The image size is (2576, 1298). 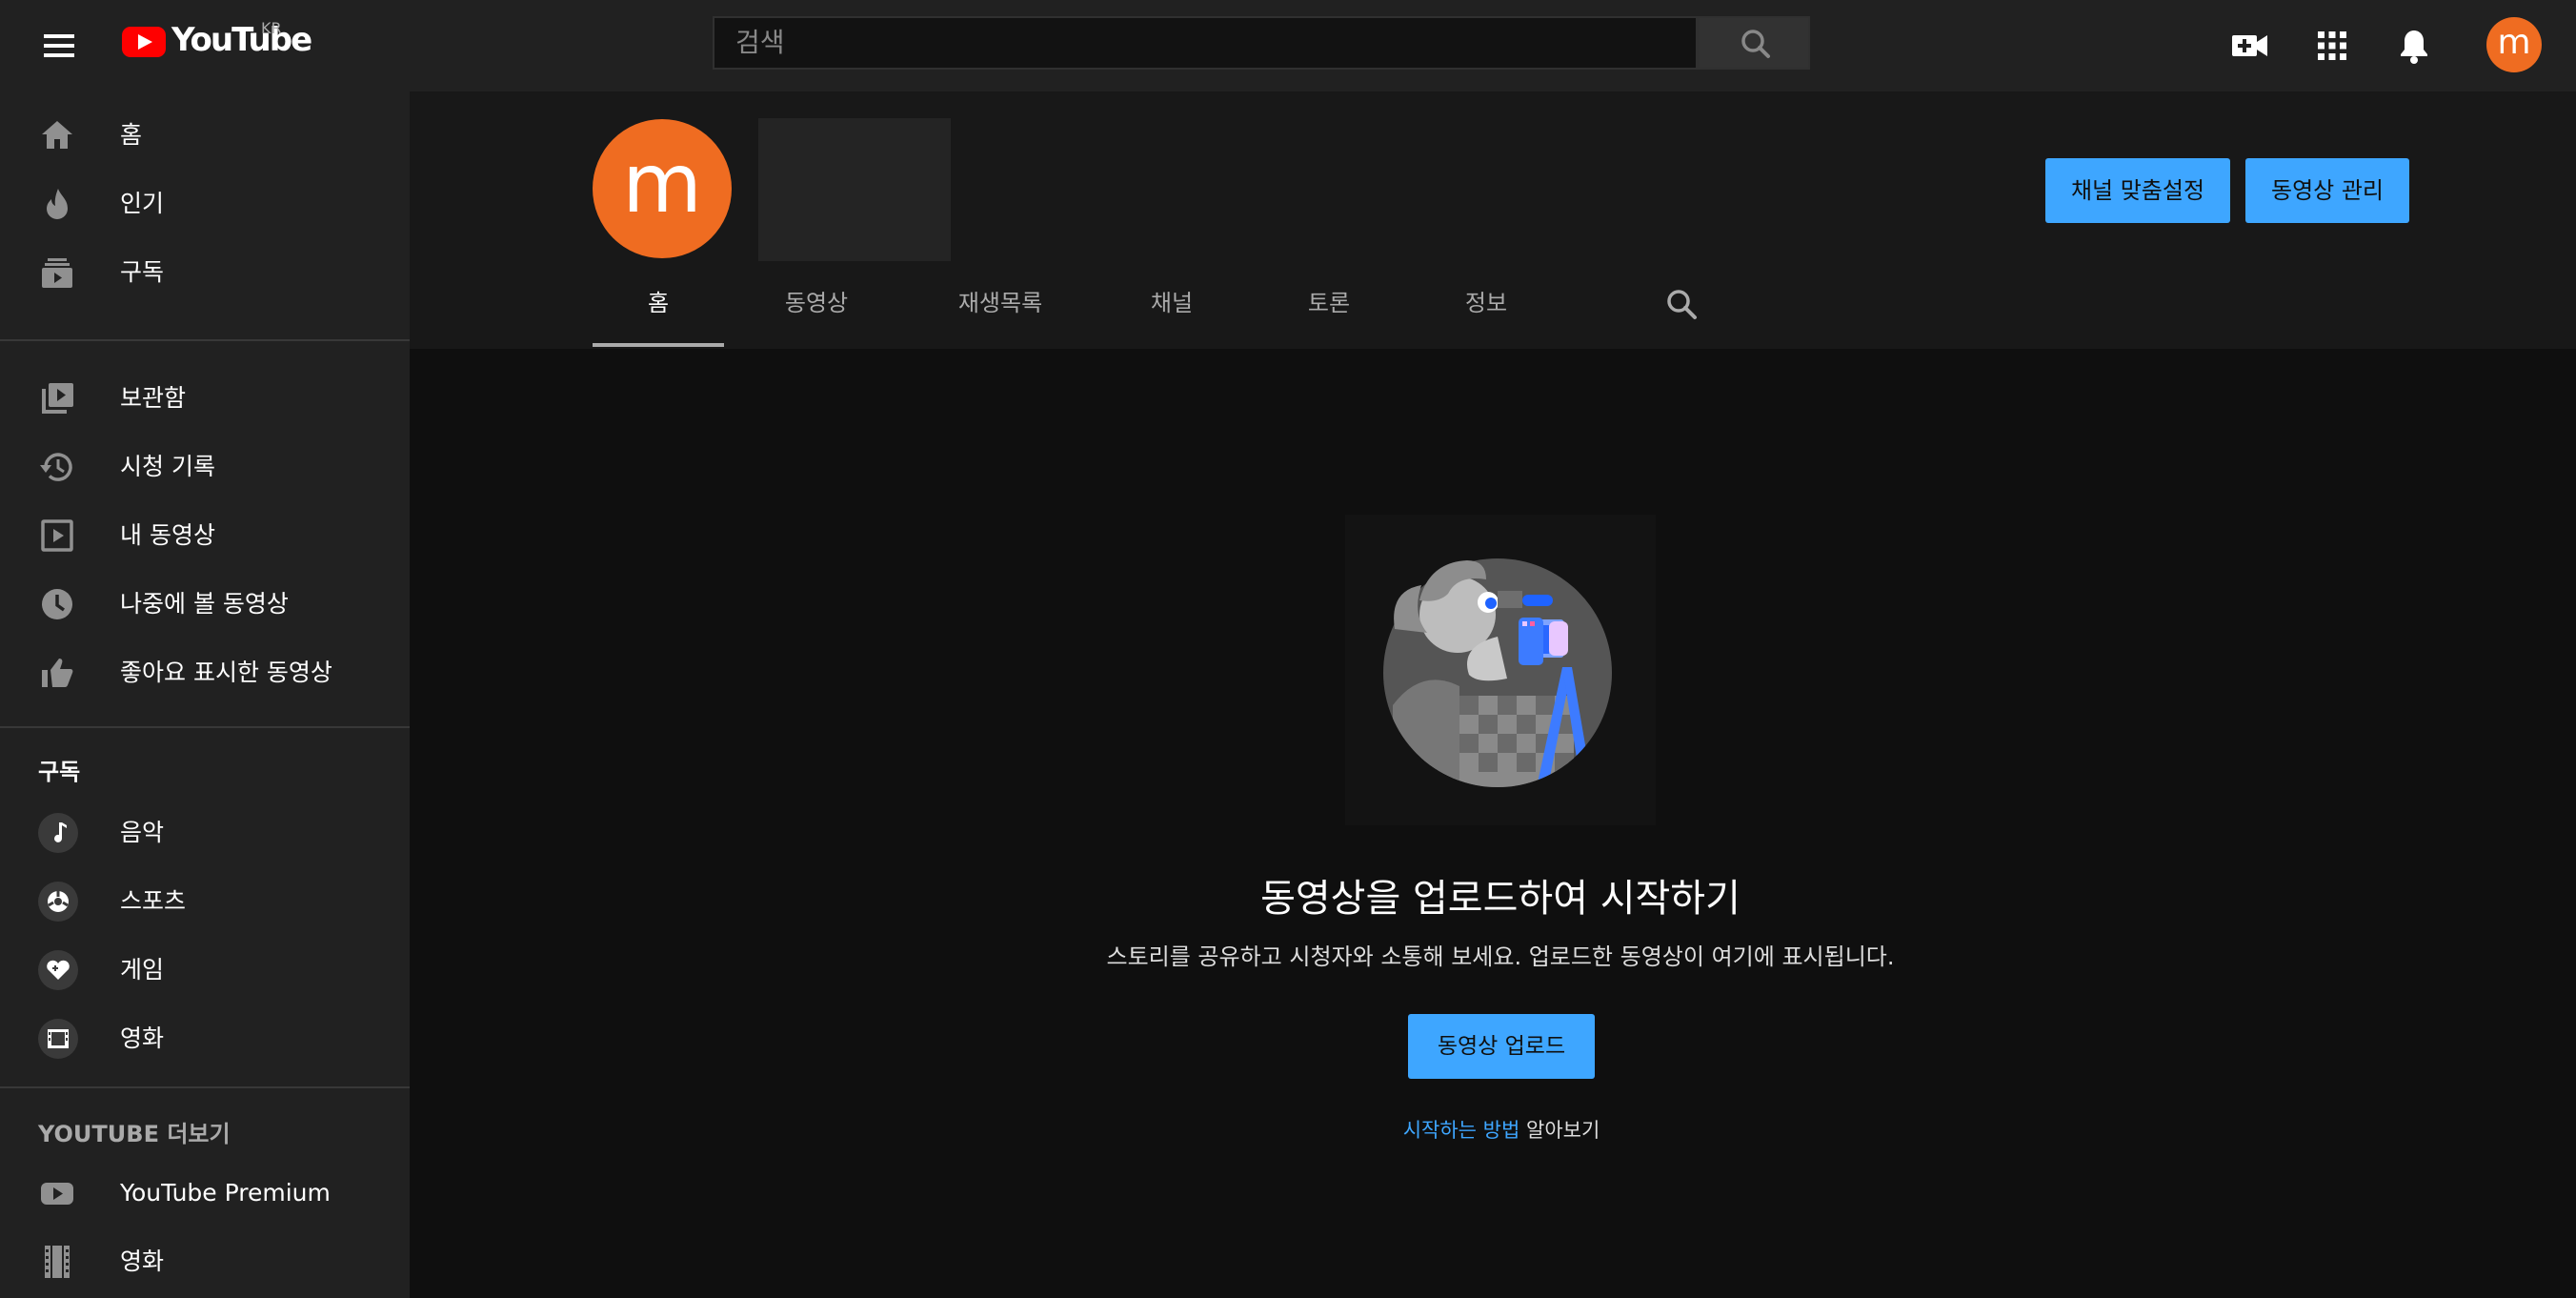 I want to click on film-icon, so click(x=58, y=1039).